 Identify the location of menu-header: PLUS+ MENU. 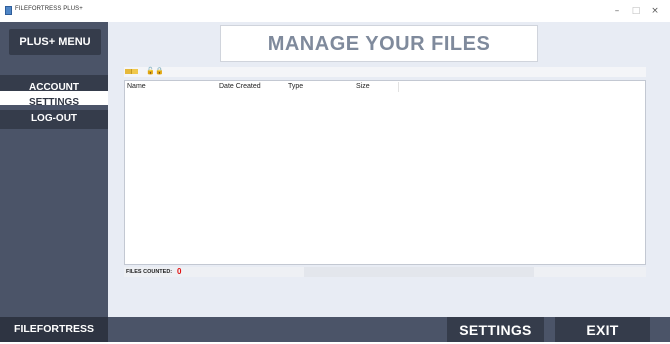
(55, 42).